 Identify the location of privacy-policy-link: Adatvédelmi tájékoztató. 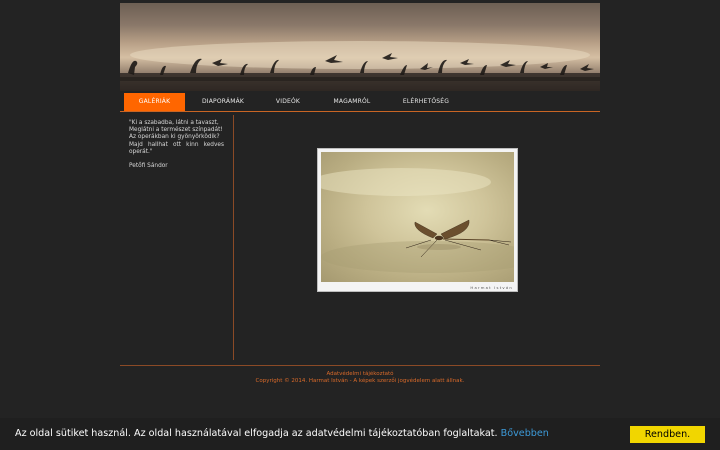
(360, 374).